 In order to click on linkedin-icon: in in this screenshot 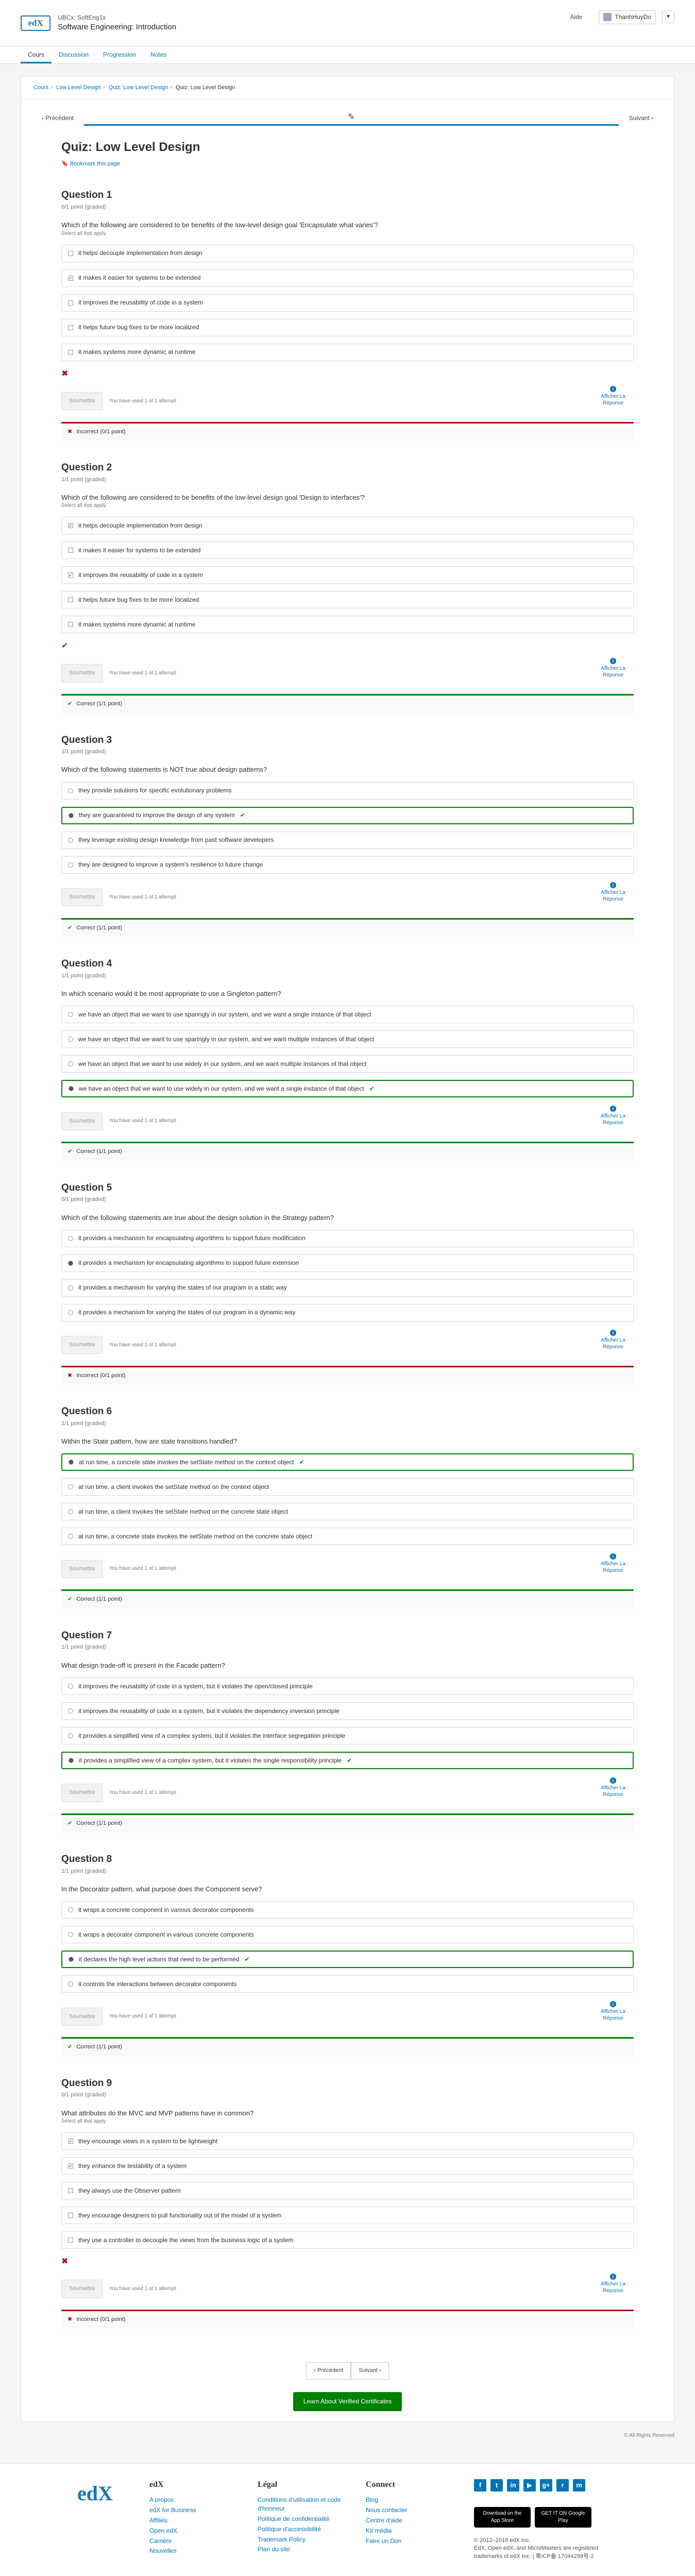, I will do `click(513, 2485)`.